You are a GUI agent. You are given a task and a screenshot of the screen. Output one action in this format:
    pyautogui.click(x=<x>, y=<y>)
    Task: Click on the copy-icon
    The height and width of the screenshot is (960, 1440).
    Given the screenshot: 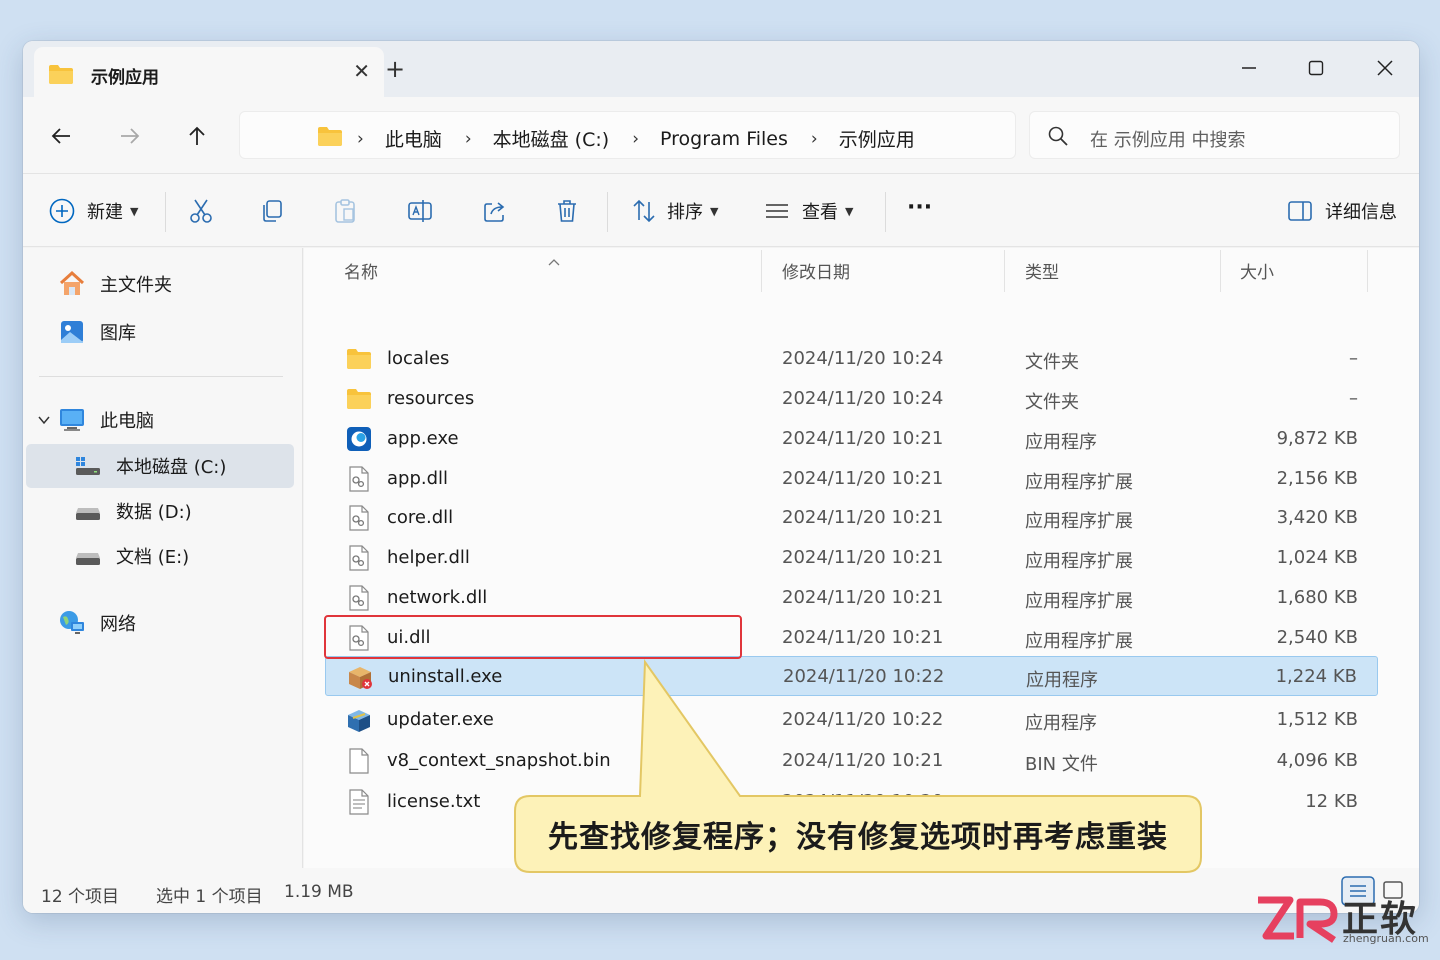 What is the action you would take?
    pyautogui.click(x=272, y=211)
    